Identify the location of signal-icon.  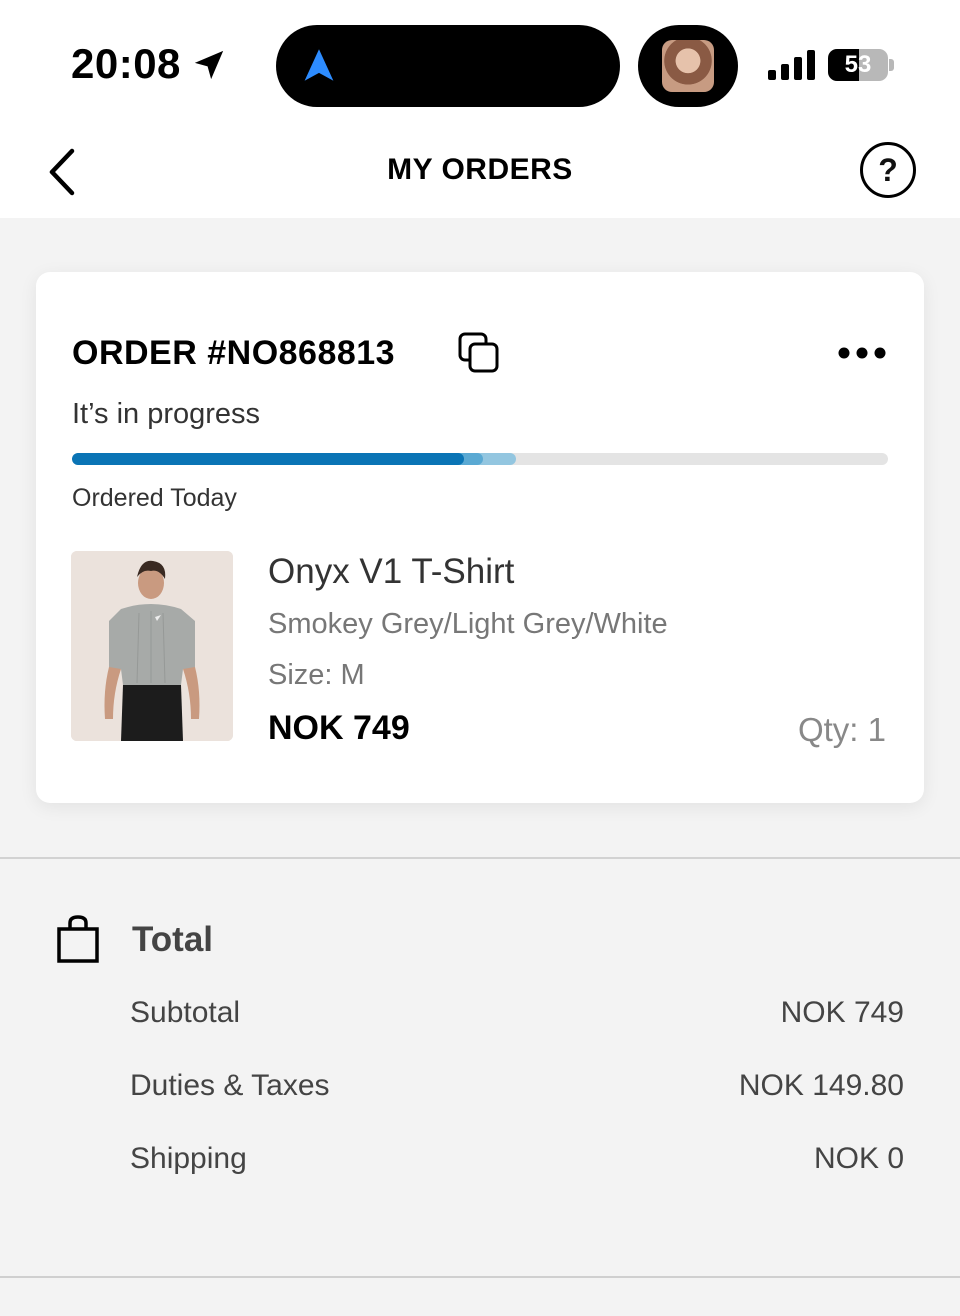
(791, 65).